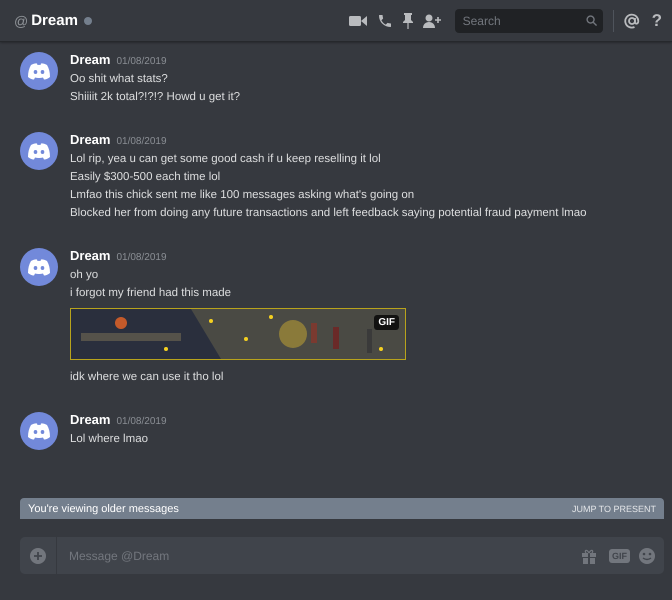 The height and width of the screenshot is (600, 672). Describe the element at coordinates (407, 20) in the screenshot. I see `pin-icon` at that location.